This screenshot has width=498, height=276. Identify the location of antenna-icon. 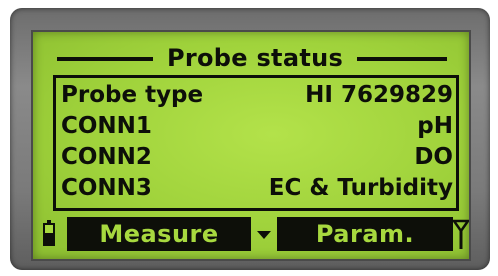
(461, 234).